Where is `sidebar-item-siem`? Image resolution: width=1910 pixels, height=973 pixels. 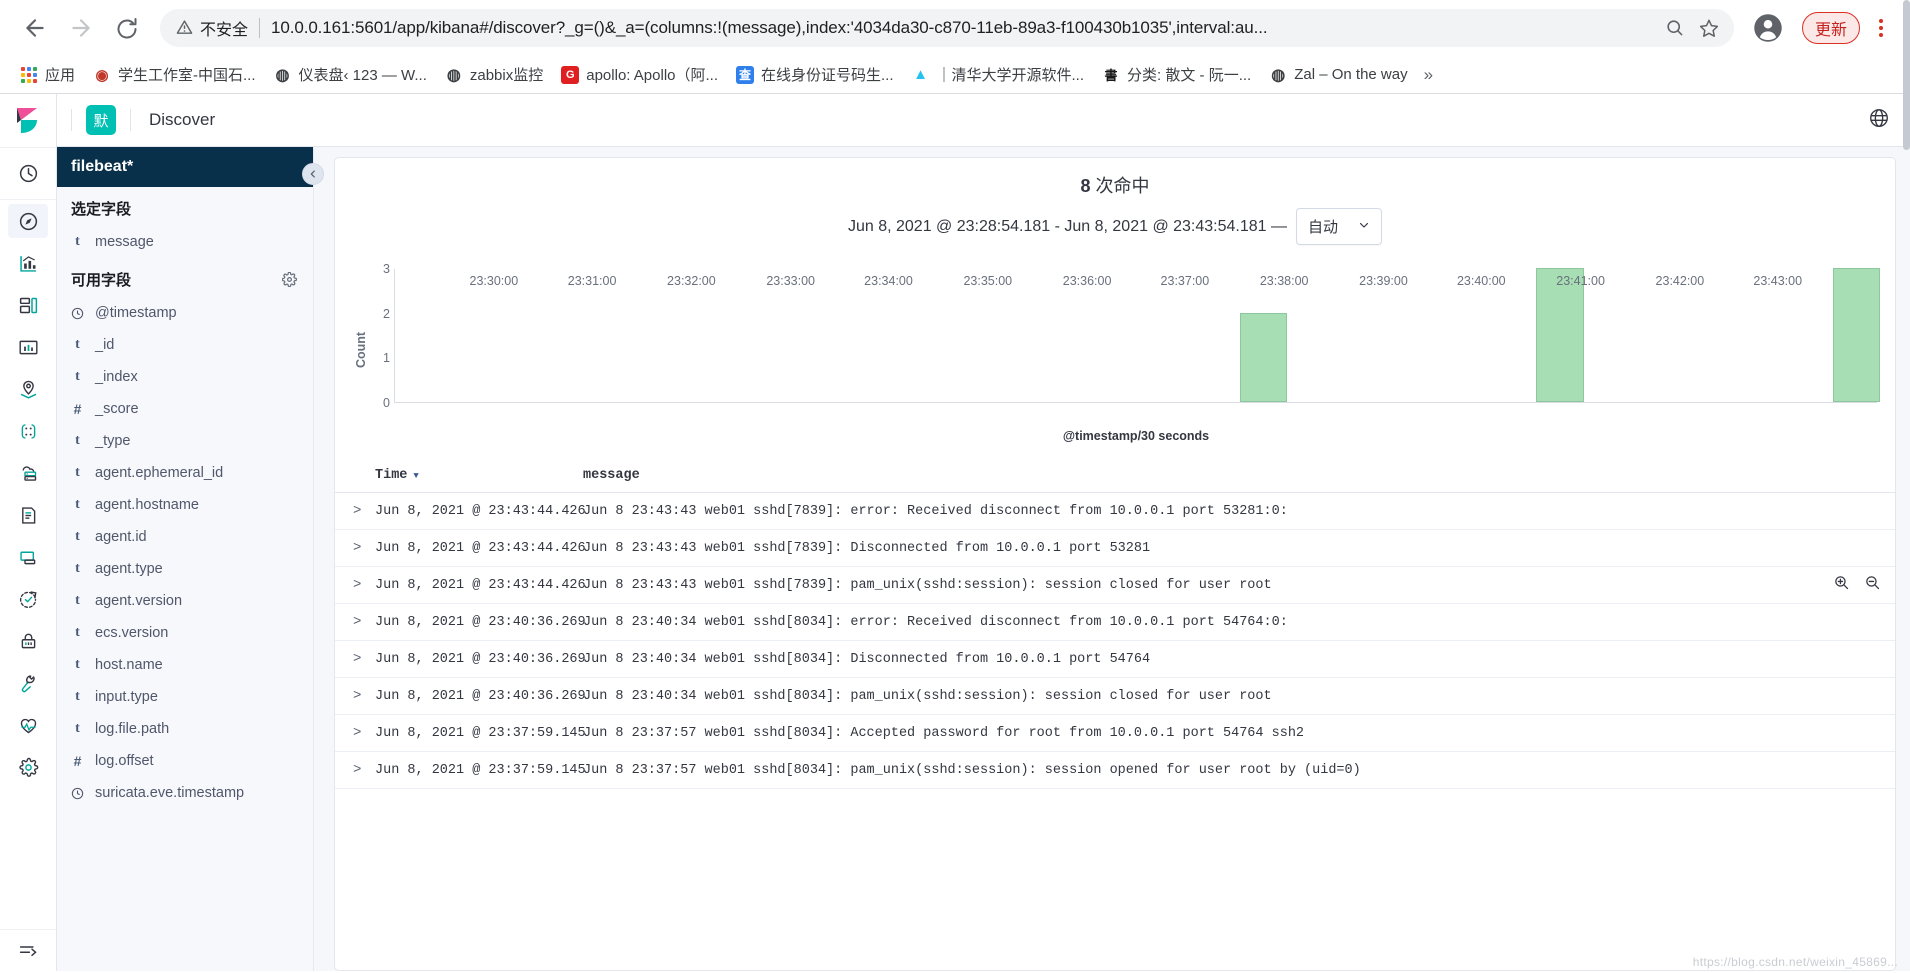 sidebar-item-siem is located at coordinates (28, 641).